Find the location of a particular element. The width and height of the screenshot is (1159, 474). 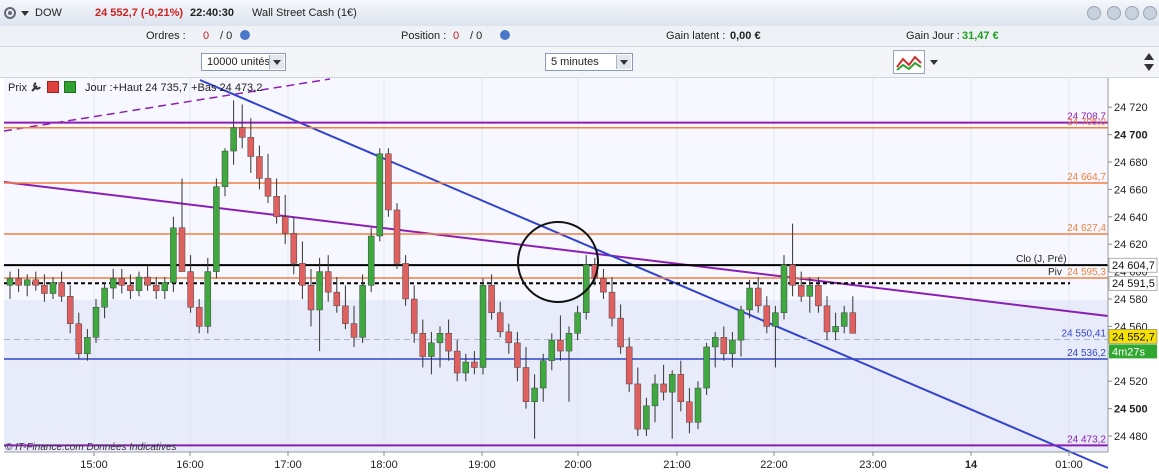

y-tick-label: 24 660 is located at coordinates (1131, 190).